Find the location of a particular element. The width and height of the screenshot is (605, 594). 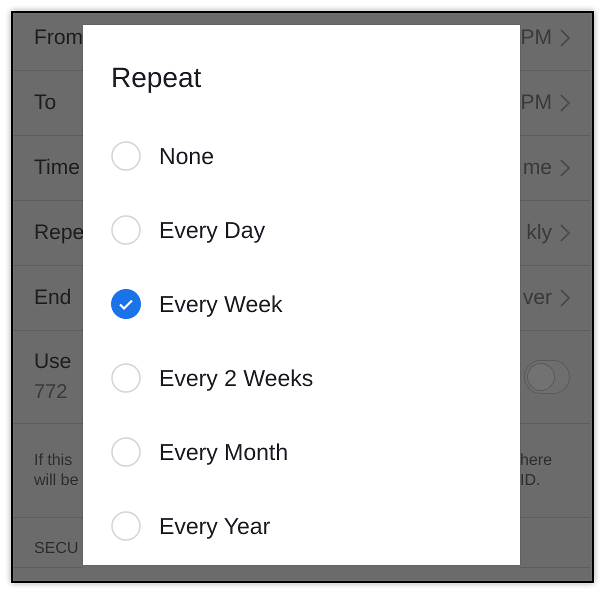

setting-label: End is located at coordinates (53, 298).